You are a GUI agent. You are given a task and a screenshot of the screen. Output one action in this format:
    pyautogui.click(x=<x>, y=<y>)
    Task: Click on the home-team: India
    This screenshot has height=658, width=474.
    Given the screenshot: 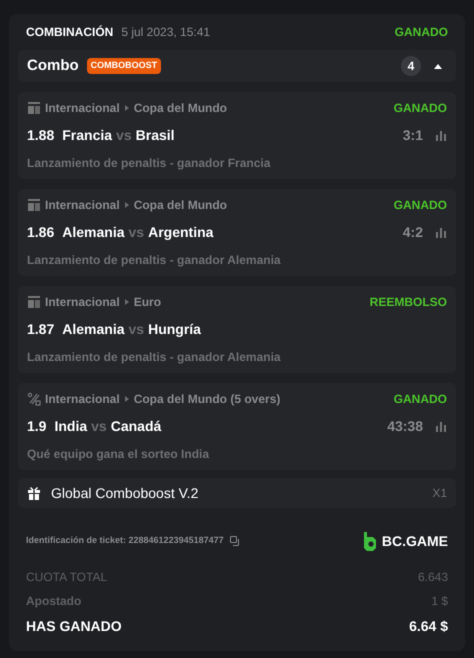 What is the action you would take?
    pyautogui.click(x=71, y=426)
    